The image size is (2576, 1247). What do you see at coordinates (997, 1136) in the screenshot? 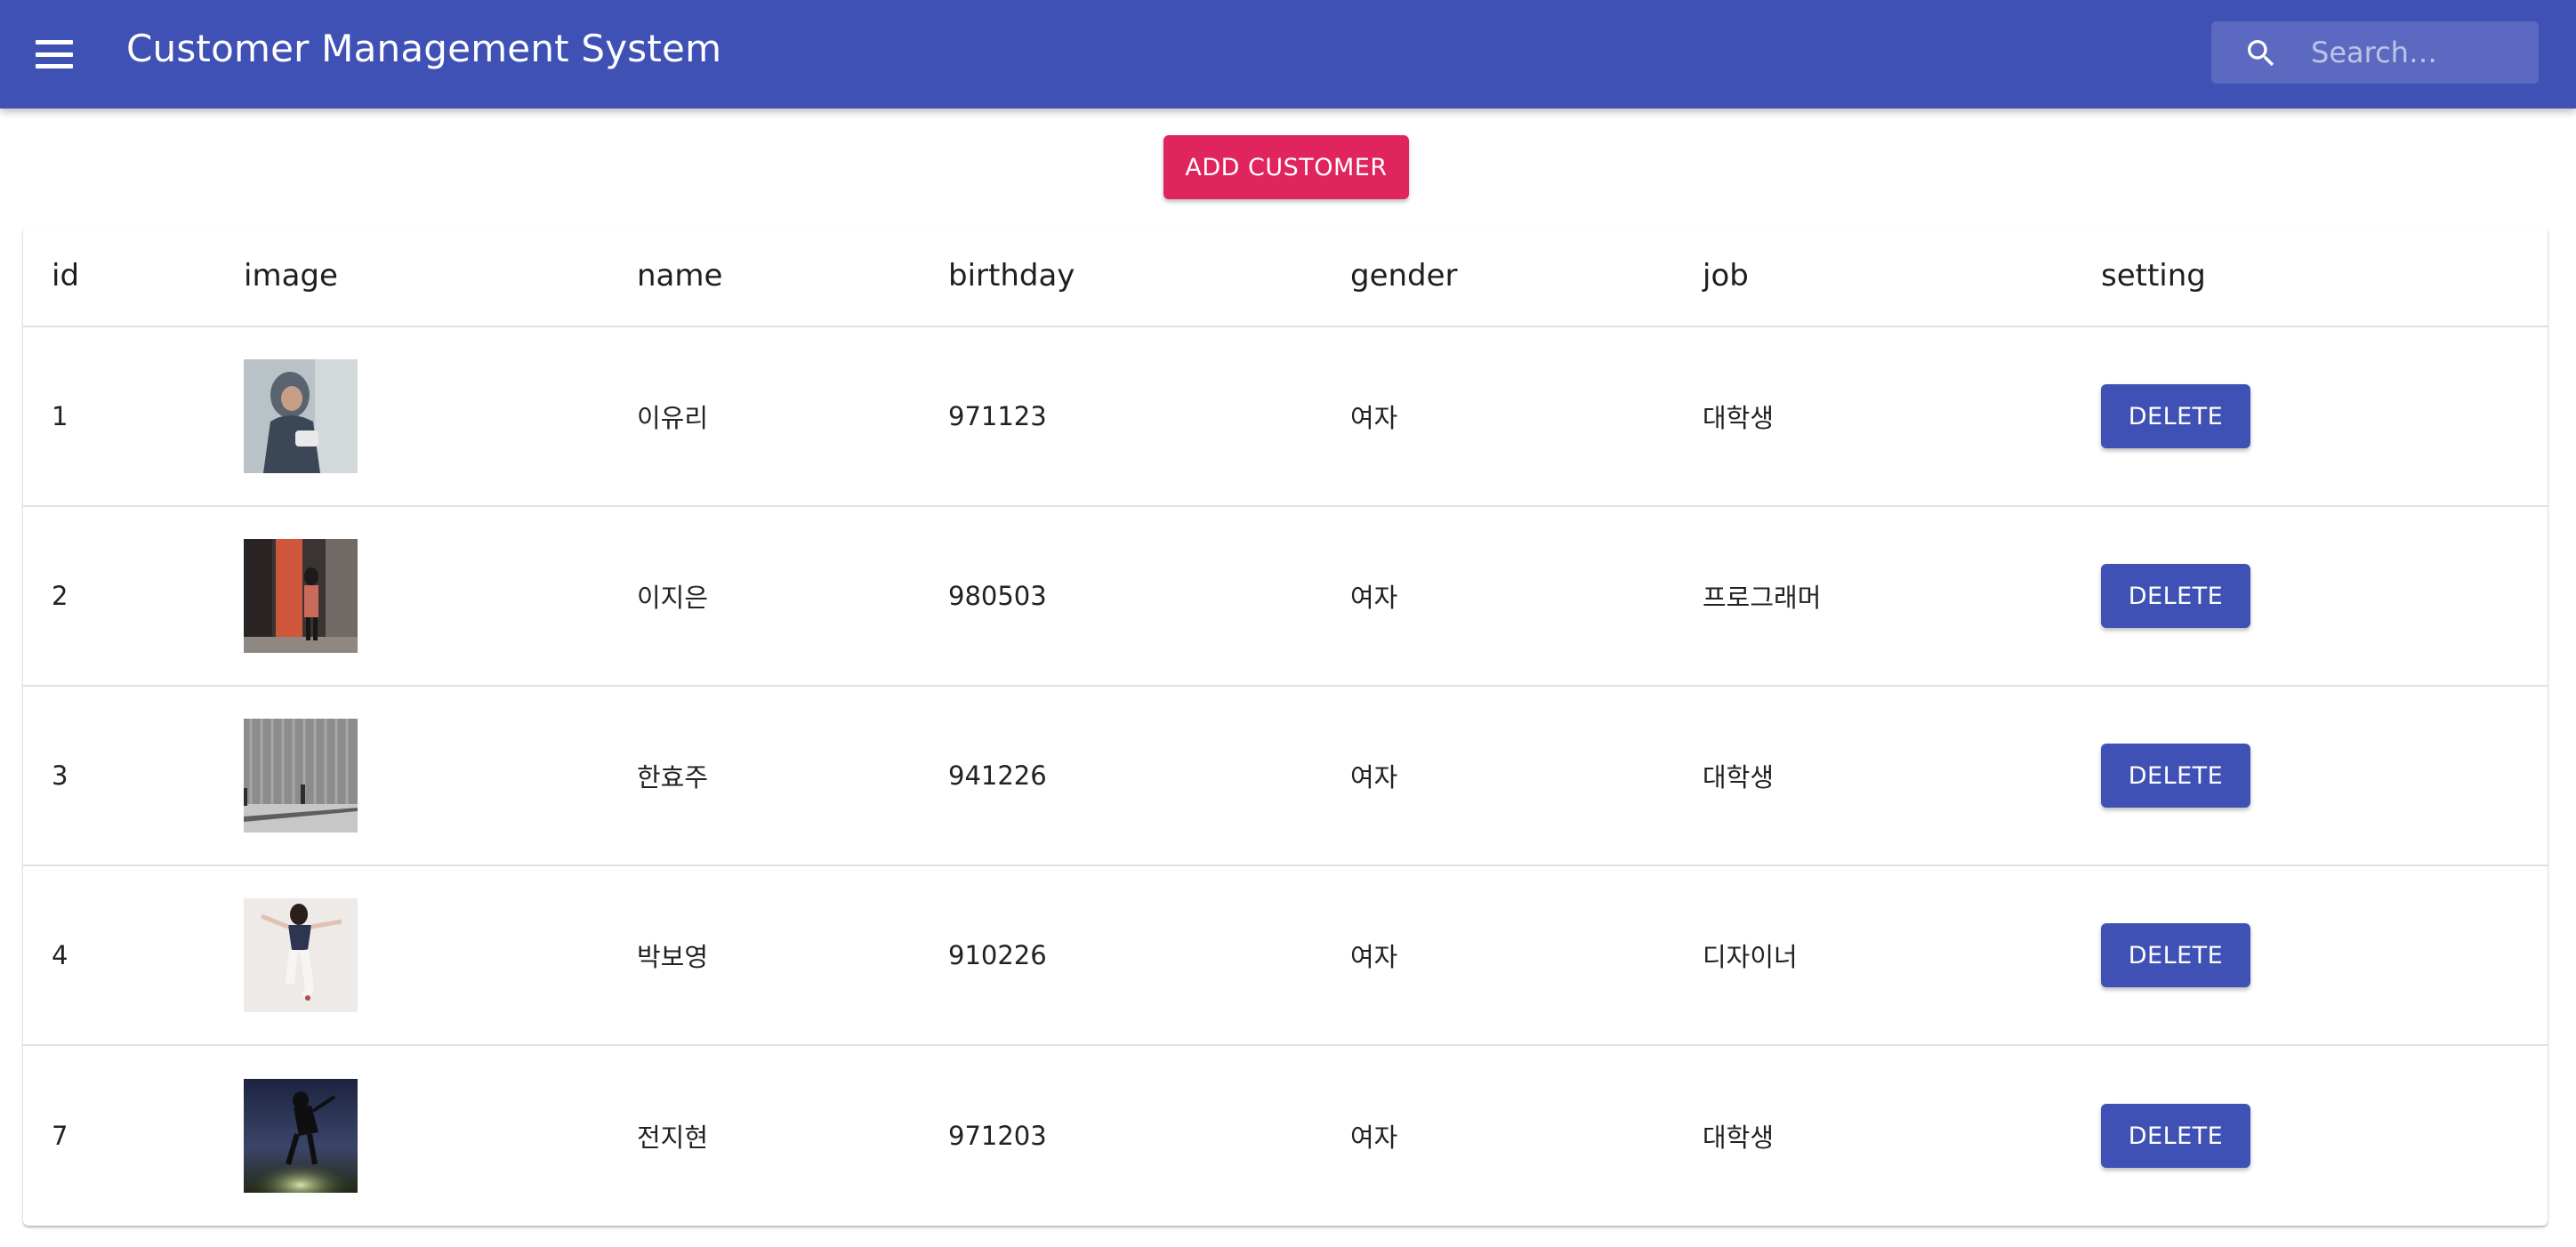
I see `cell-birthday: 971203` at bounding box center [997, 1136].